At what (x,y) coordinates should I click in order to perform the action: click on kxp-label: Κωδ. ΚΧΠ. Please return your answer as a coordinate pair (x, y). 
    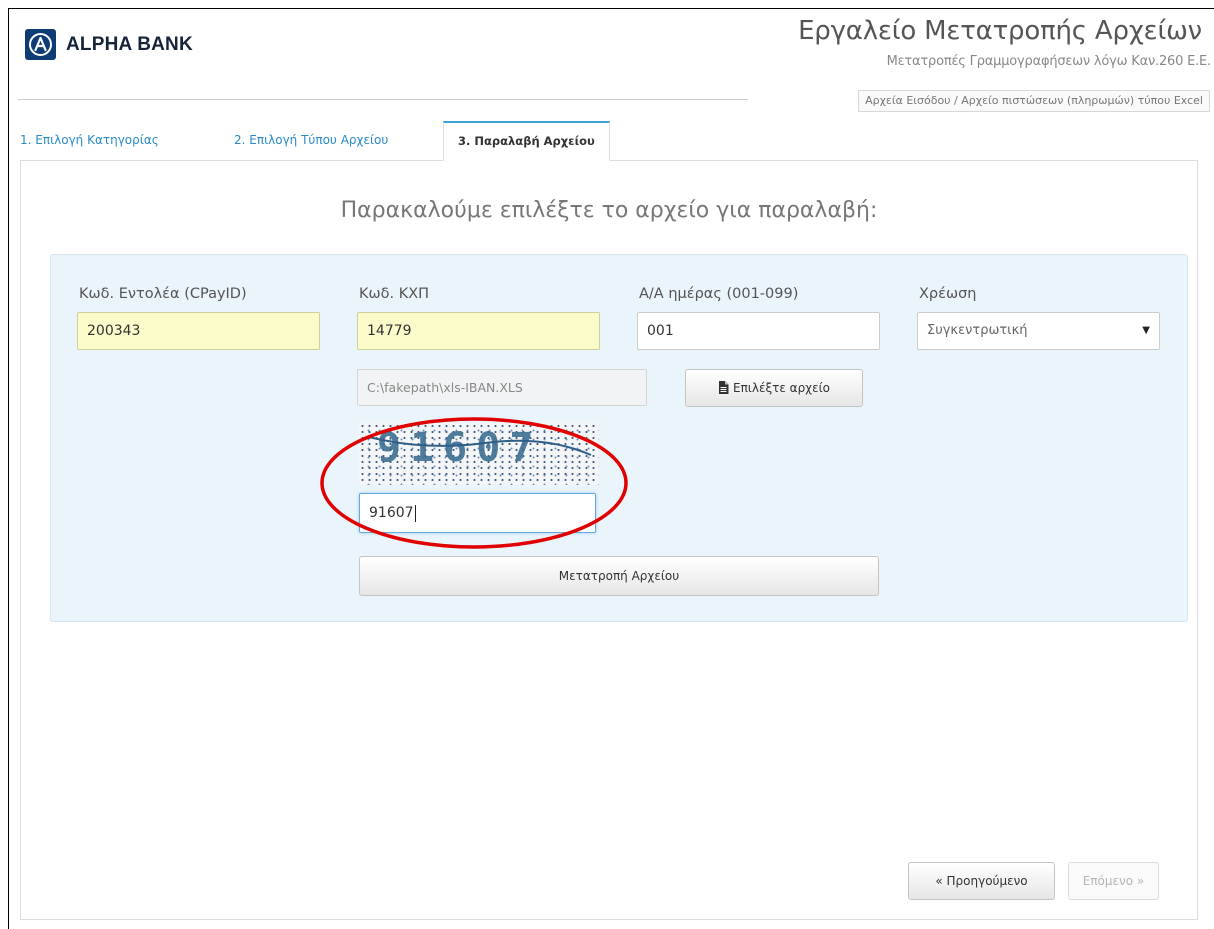
    Looking at the image, I should click on (394, 294).